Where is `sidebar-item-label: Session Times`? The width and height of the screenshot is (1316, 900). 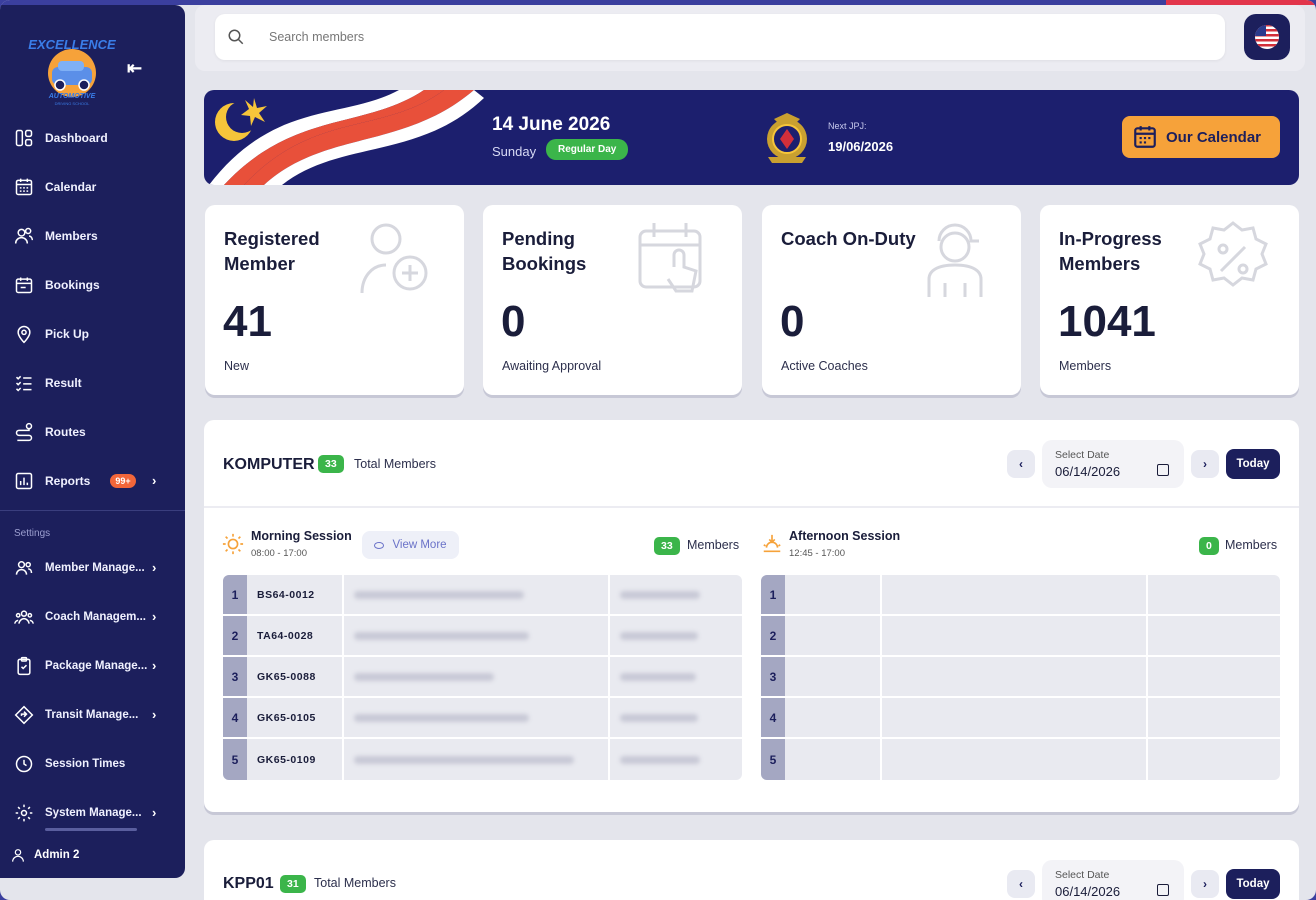
sidebar-item-label: Session Times is located at coordinates (85, 763).